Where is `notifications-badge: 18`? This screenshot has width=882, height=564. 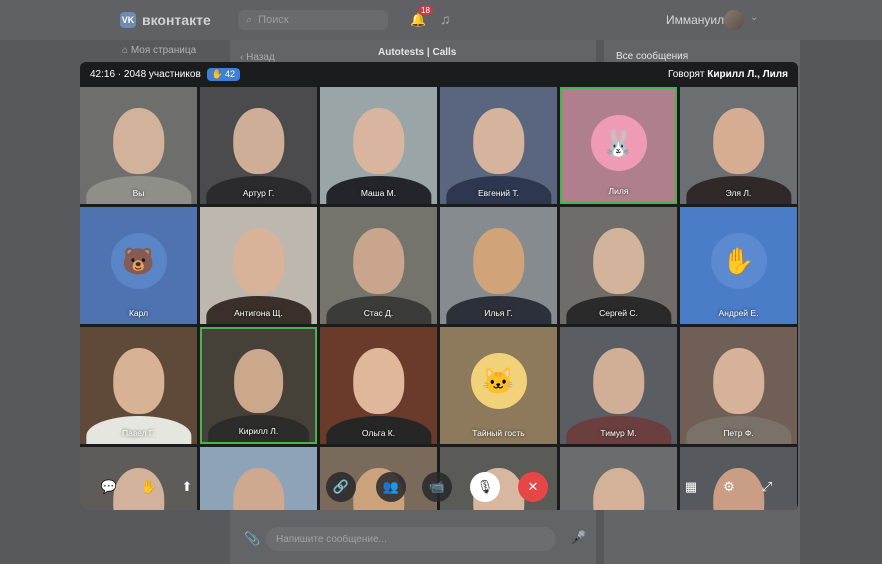 notifications-badge: 18 is located at coordinates (425, 10).